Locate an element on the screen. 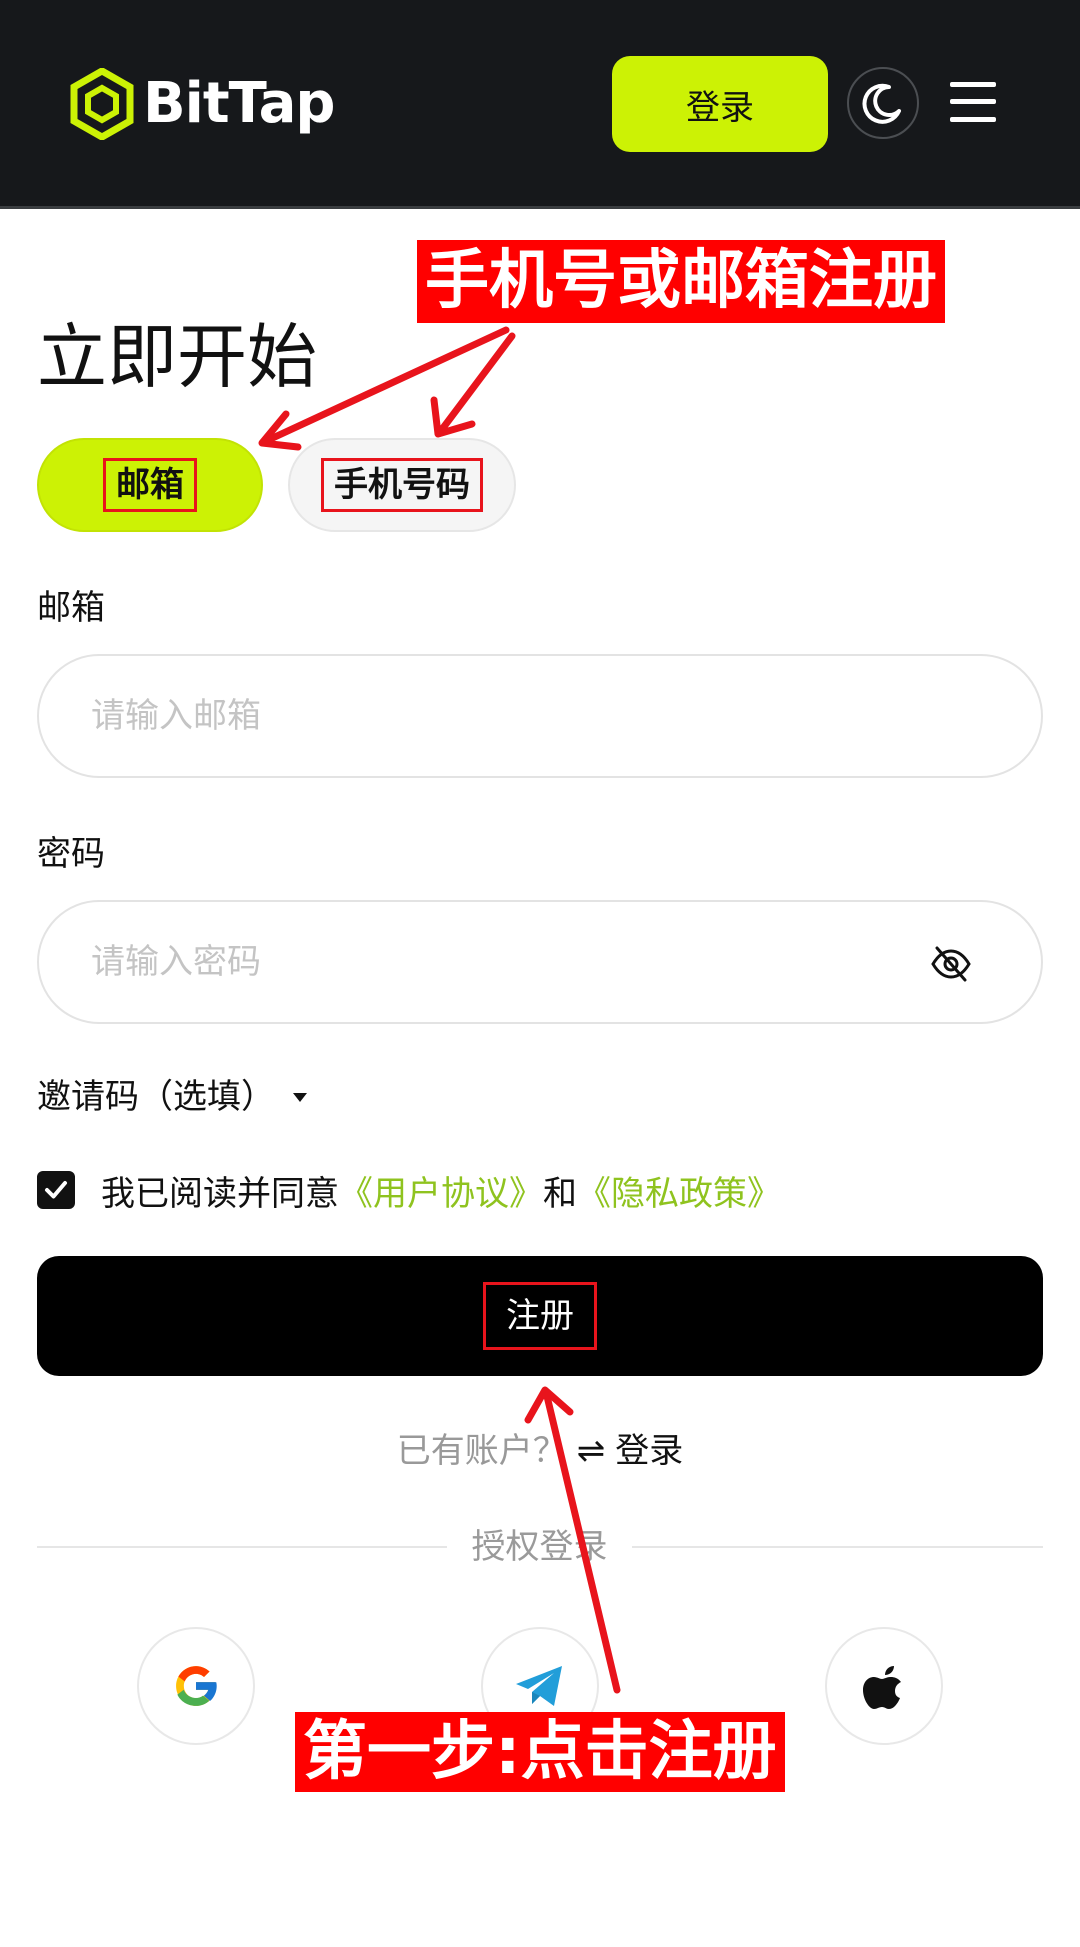  checkmark-icon is located at coordinates (56, 1190).